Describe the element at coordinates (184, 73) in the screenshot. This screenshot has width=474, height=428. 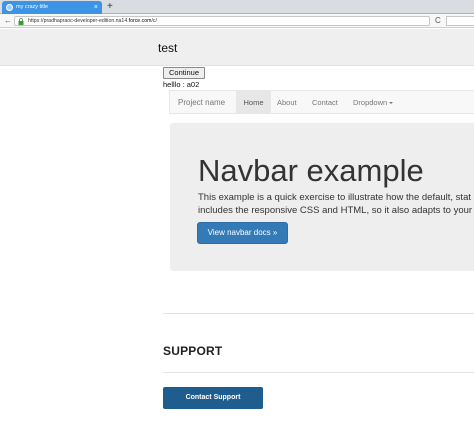
I see `continue-button: Continue` at that location.